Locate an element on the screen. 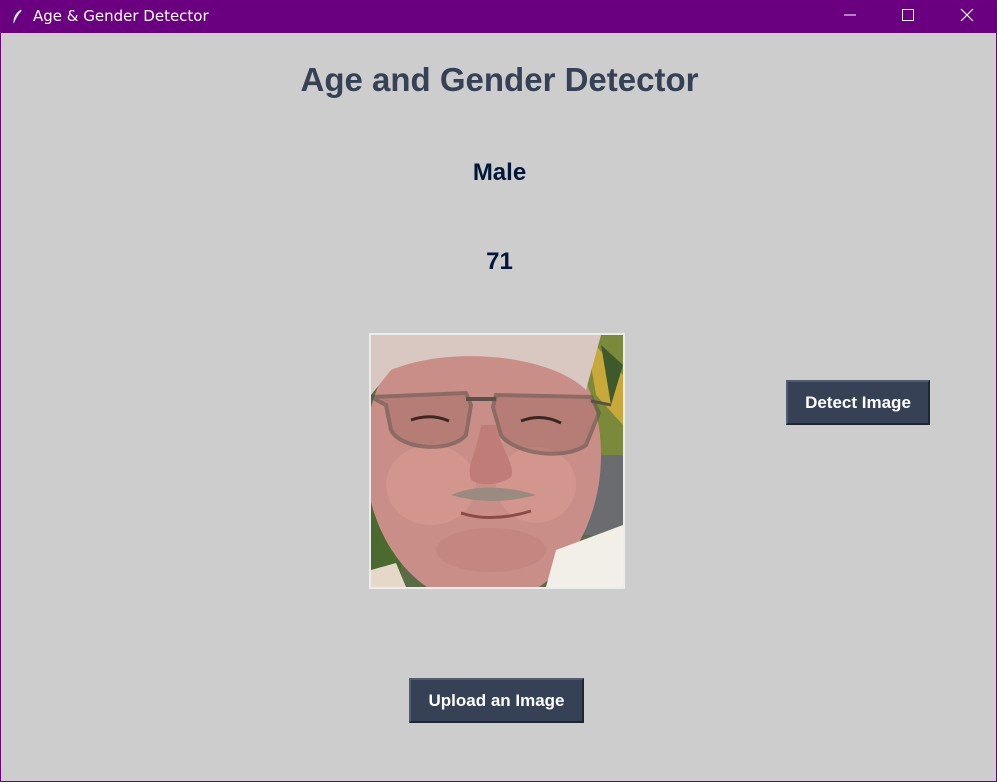 The height and width of the screenshot is (782, 997). gender-result: Male is located at coordinates (499, 172).